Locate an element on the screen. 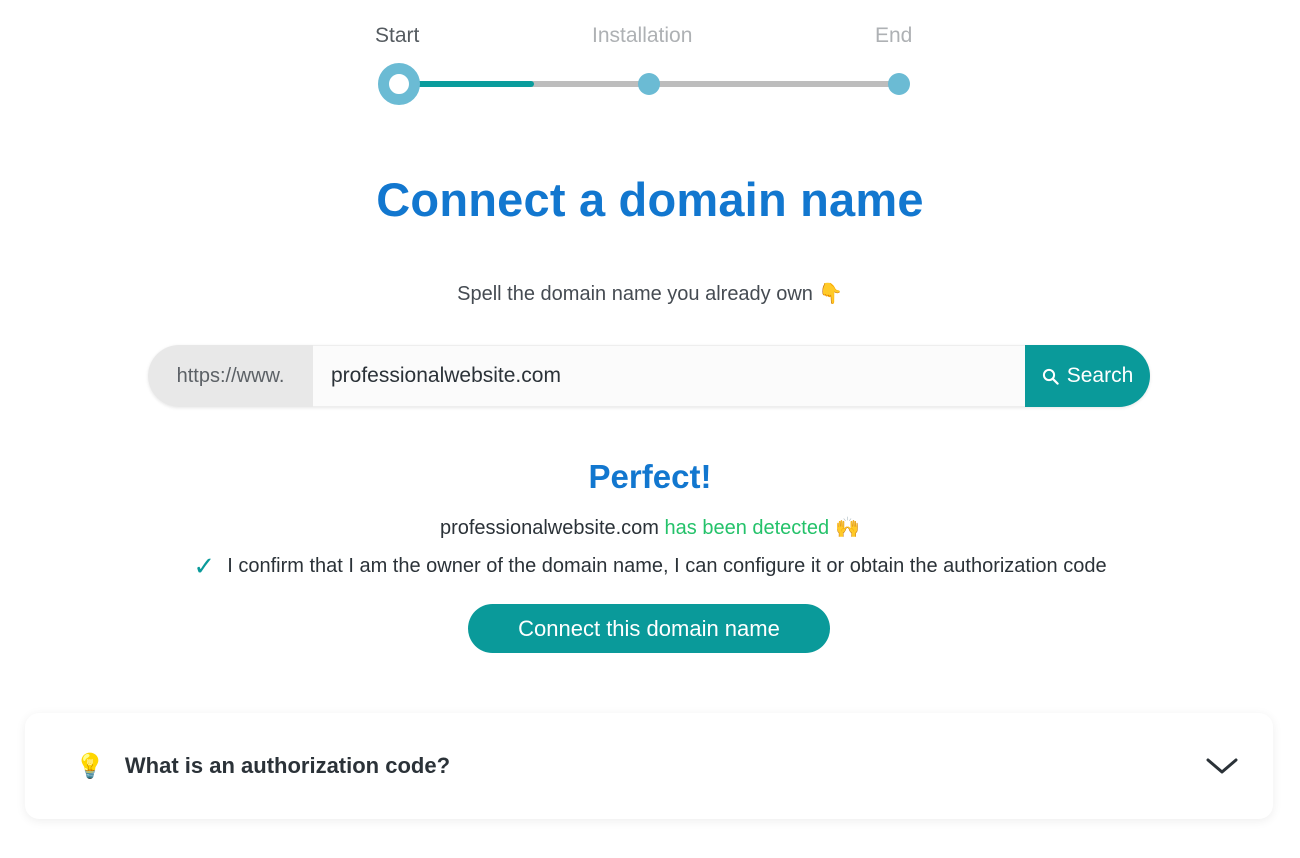 The height and width of the screenshot is (858, 1300). stepper-labels: Start Installation End is located at coordinates (643, 36).